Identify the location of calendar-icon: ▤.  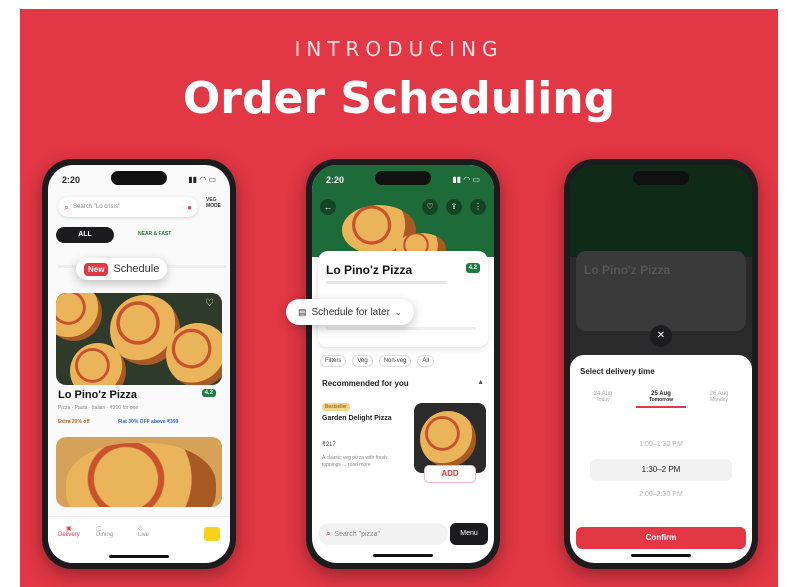
(302, 311).